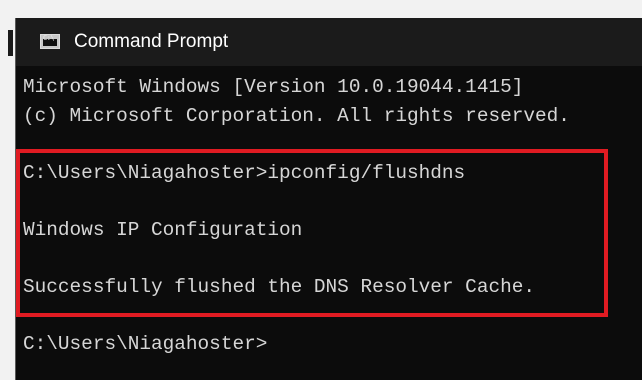 The width and height of the screenshot is (642, 380). What do you see at coordinates (151, 41) in the screenshot?
I see `window-title: Command Prompt` at bounding box center [151, 41].